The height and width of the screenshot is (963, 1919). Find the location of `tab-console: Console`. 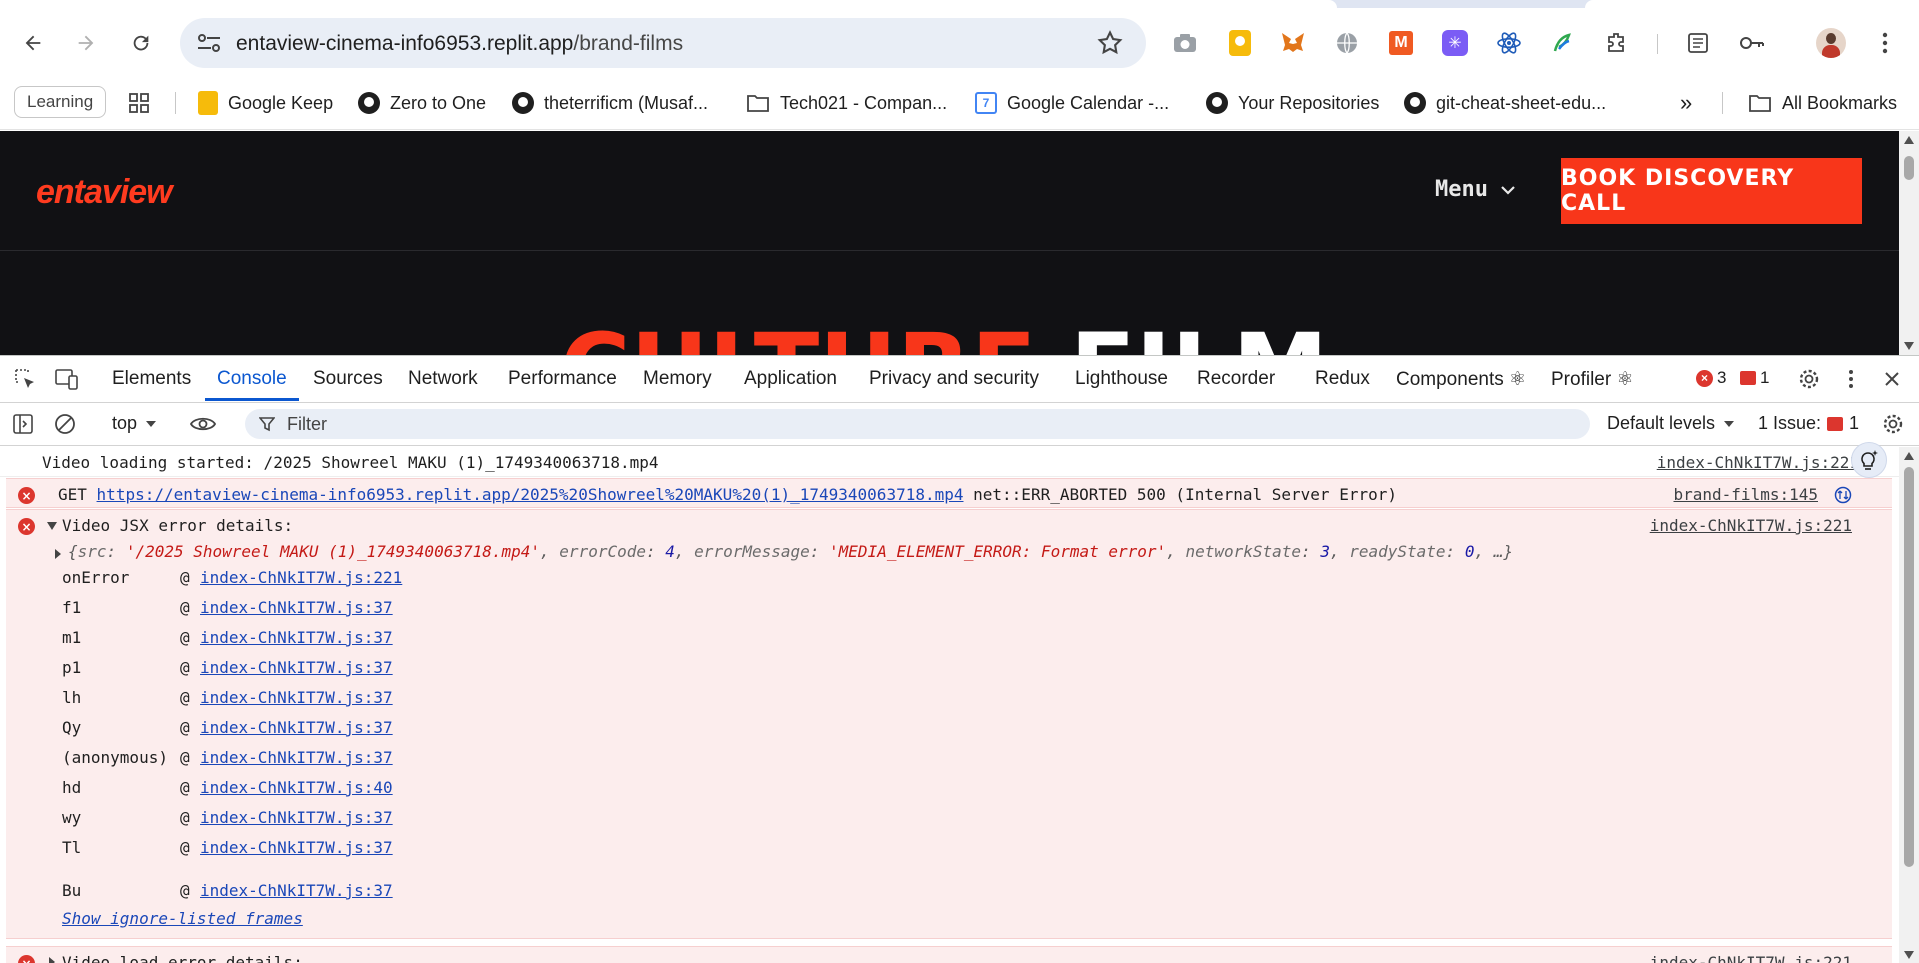

tab-console: Console is located at coordinates (252, 379).